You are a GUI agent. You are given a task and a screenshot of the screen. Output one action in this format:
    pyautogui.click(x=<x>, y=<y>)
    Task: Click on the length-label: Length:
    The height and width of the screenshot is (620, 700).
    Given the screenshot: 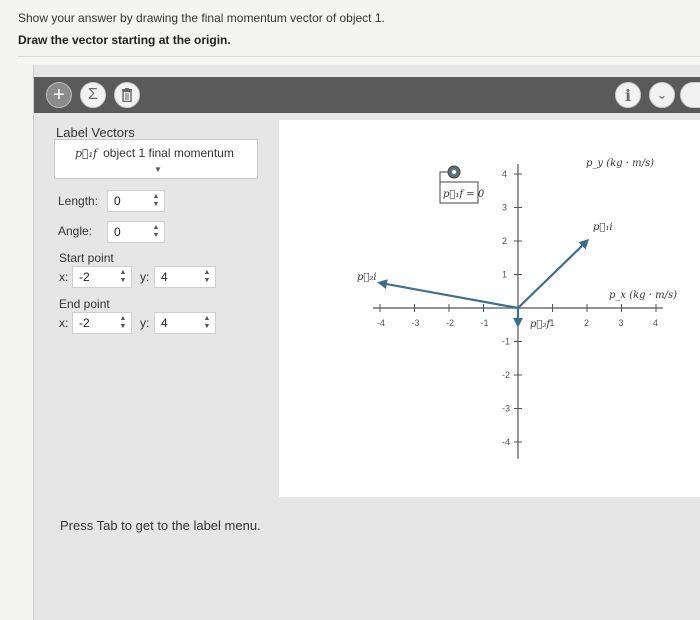 What is the action you would take?
    pyautogui.click(x=78, y=201)
    